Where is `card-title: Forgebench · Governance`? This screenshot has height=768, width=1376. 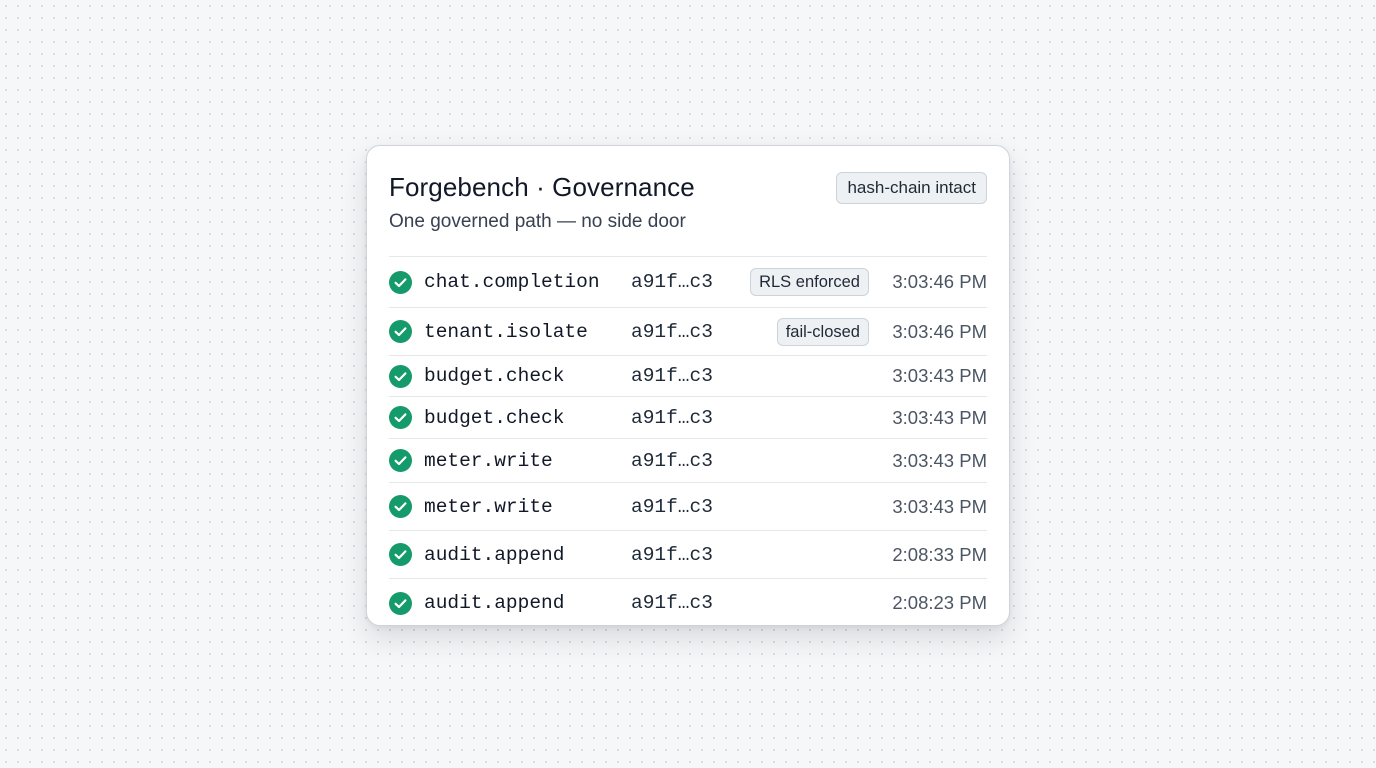 card-title: Forgebench · Governance is located at coordinates (542, 187).